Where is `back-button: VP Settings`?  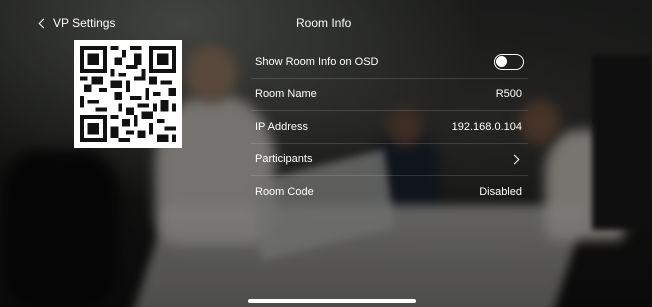
back-button: VP Settings is located at coordinates (77, 23).